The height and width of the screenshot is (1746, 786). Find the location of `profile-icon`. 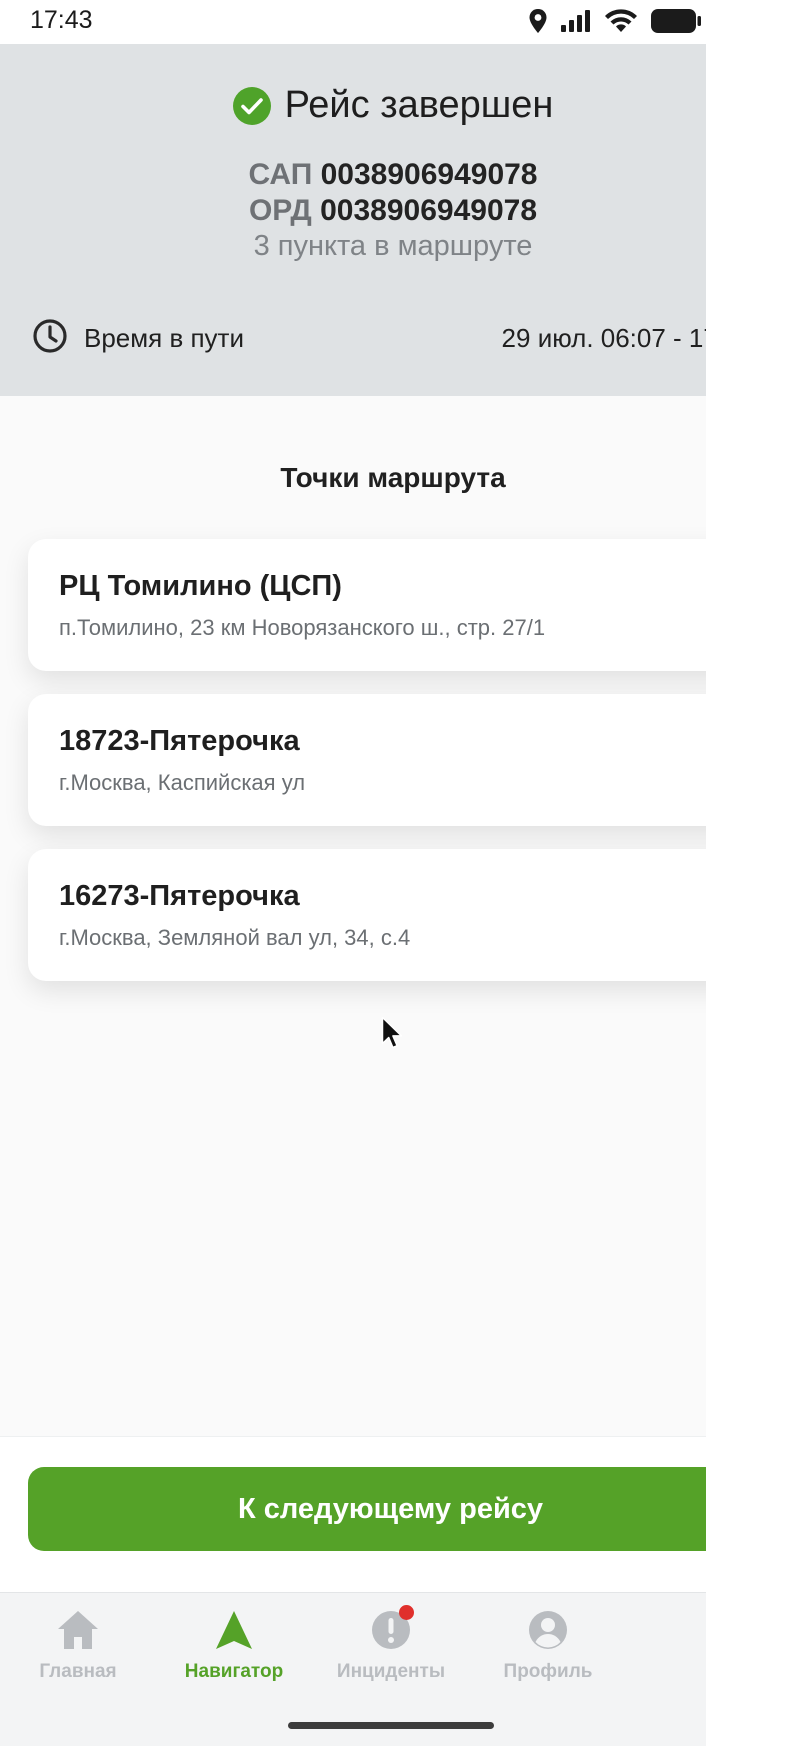

profile-icon is located at coordinates (548, 1630).